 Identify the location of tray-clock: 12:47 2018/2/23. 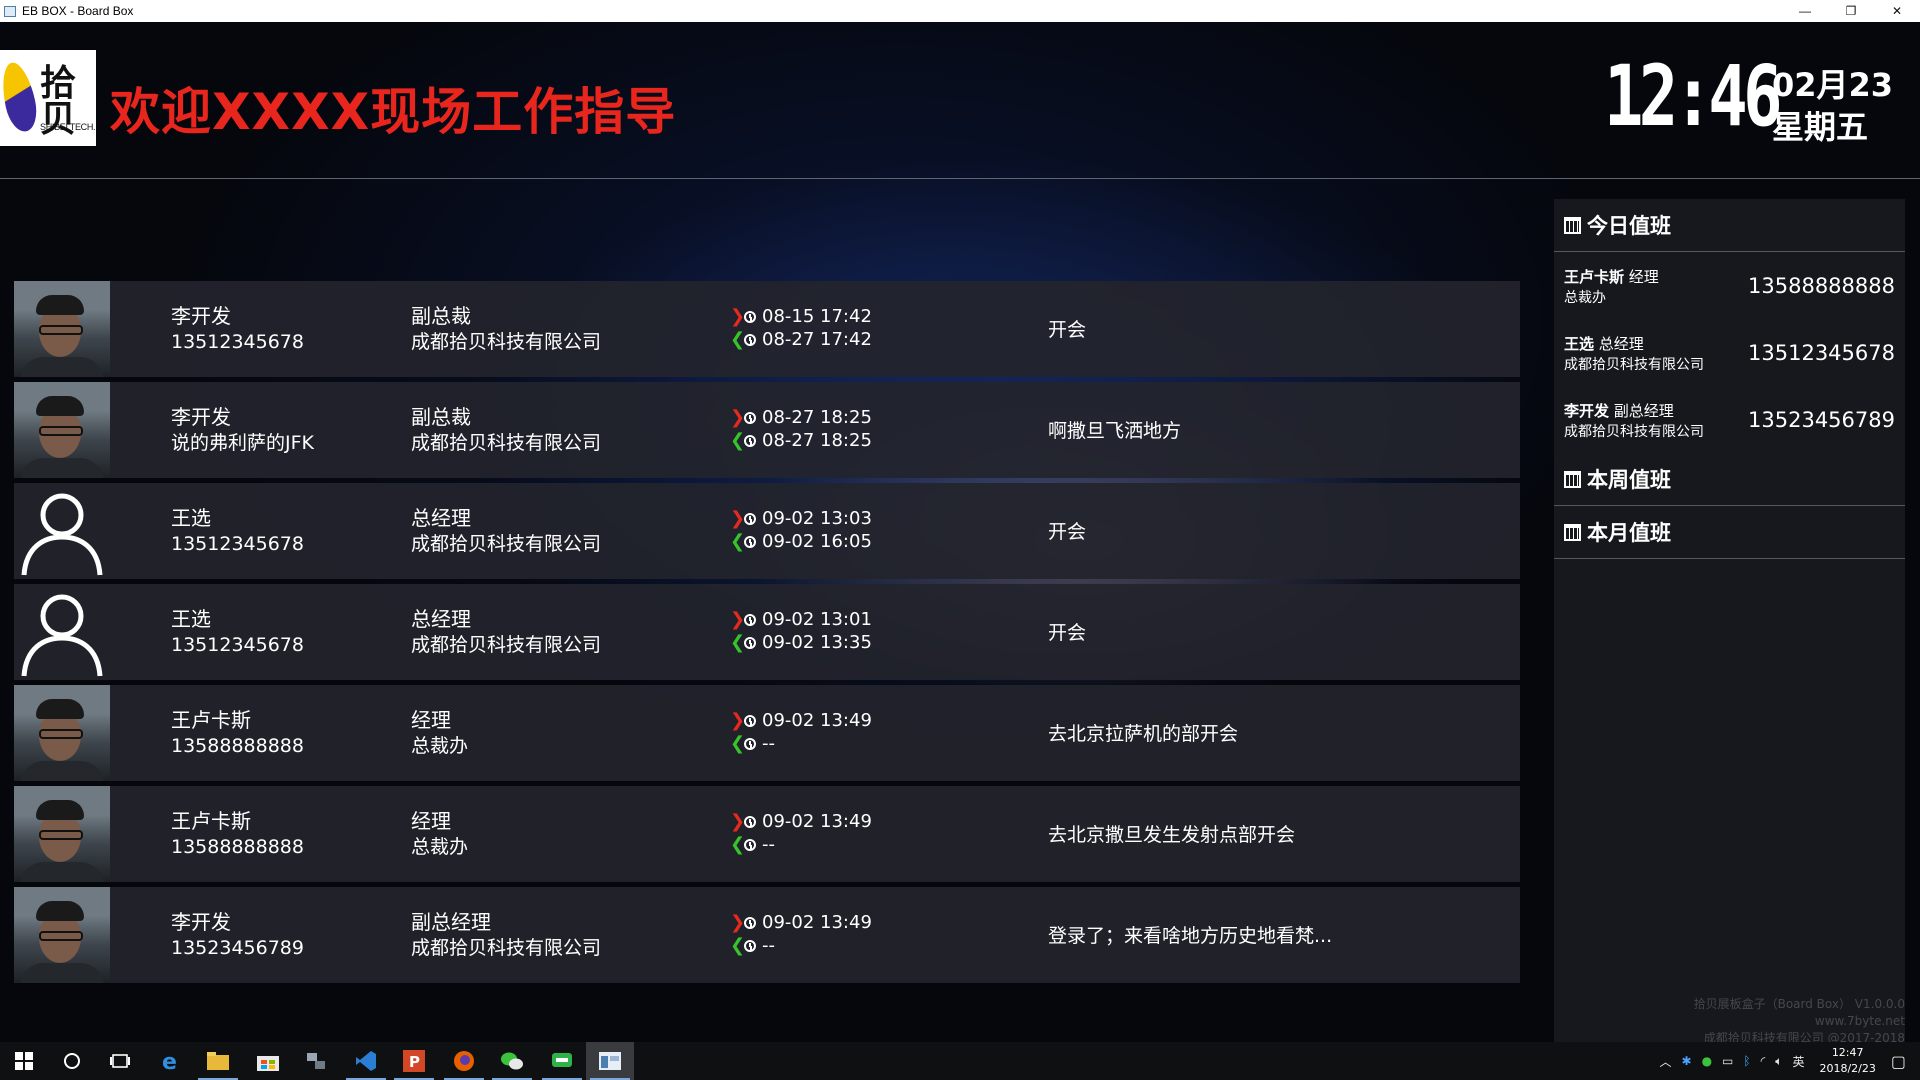
(1847, 1061).